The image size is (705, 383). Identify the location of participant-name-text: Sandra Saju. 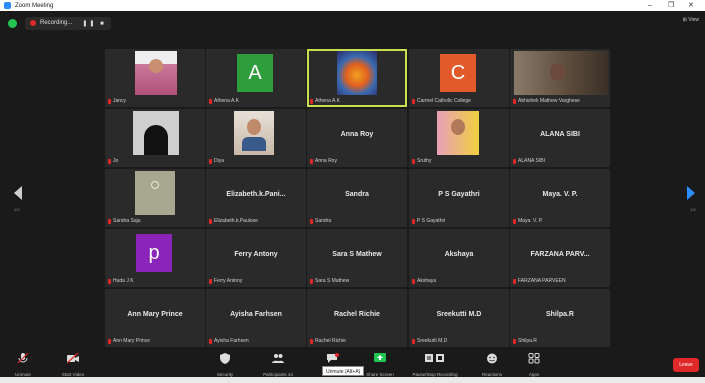
(127, 221).